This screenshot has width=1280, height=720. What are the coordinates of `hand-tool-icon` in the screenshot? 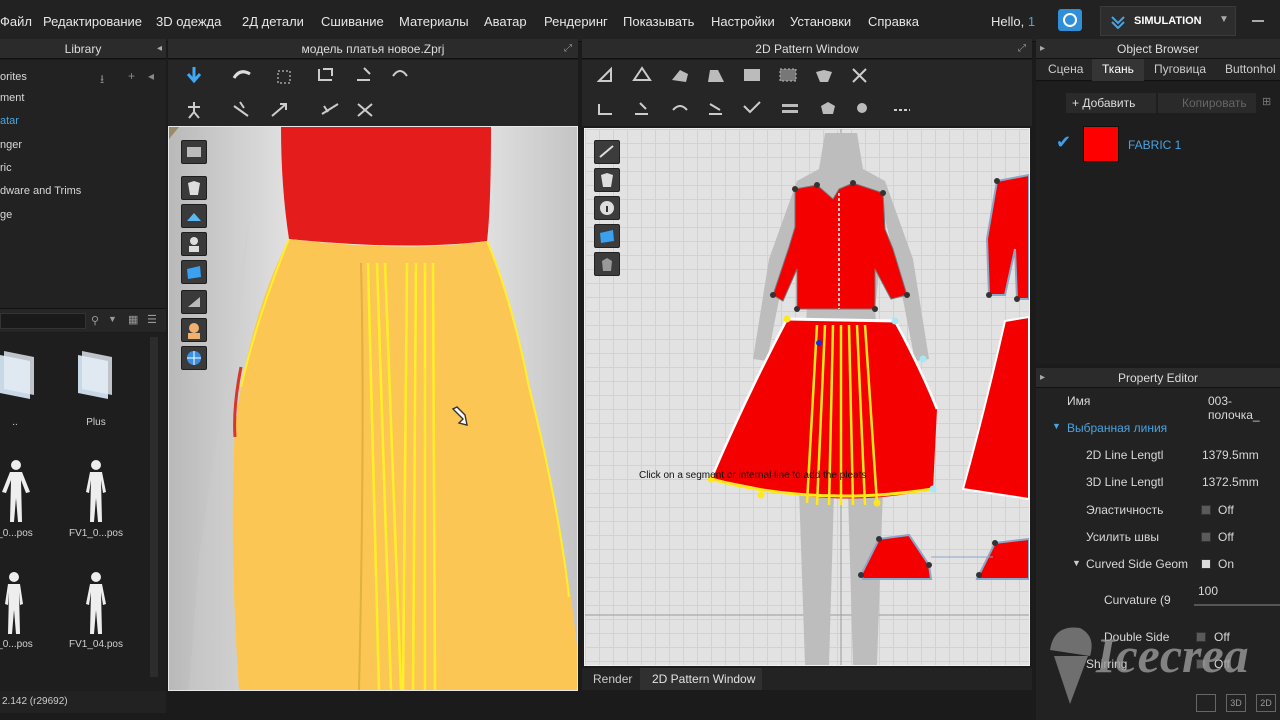 It's located at (242, 75).